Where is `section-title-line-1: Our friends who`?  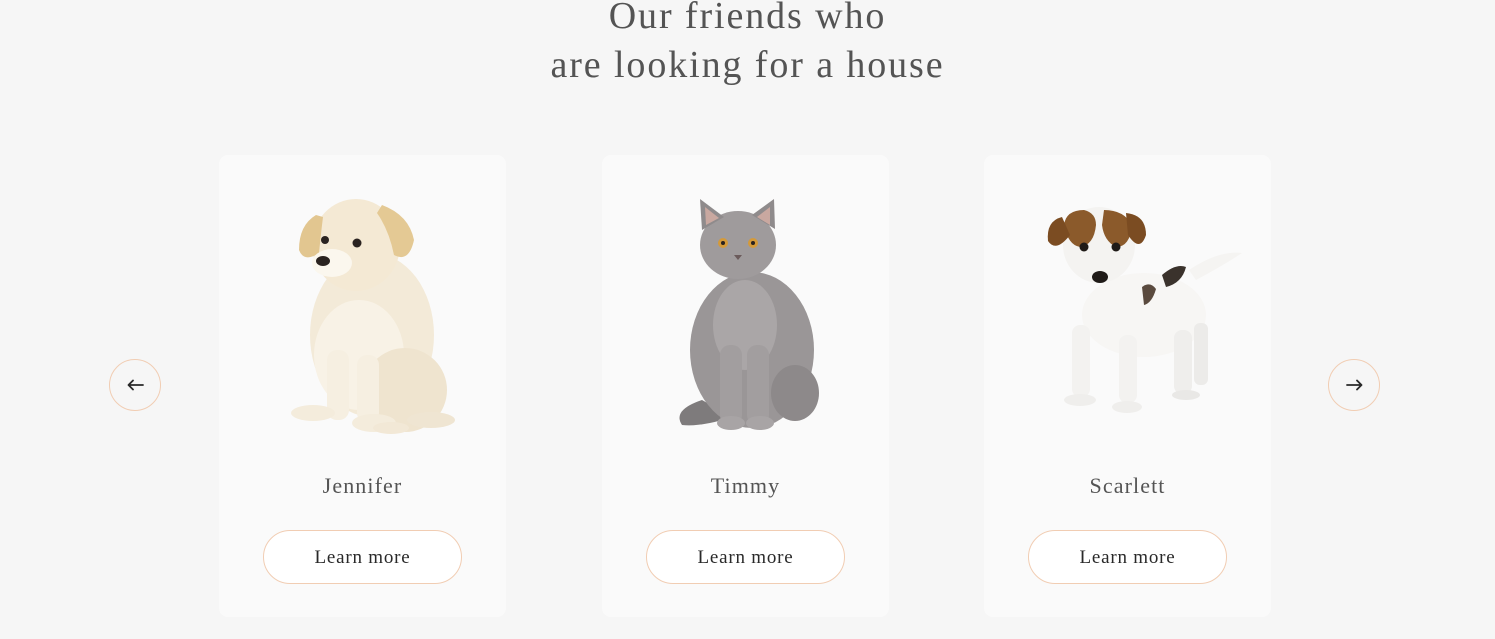
section-title-line-1: Our friends who is located at coordinates (747, 18).